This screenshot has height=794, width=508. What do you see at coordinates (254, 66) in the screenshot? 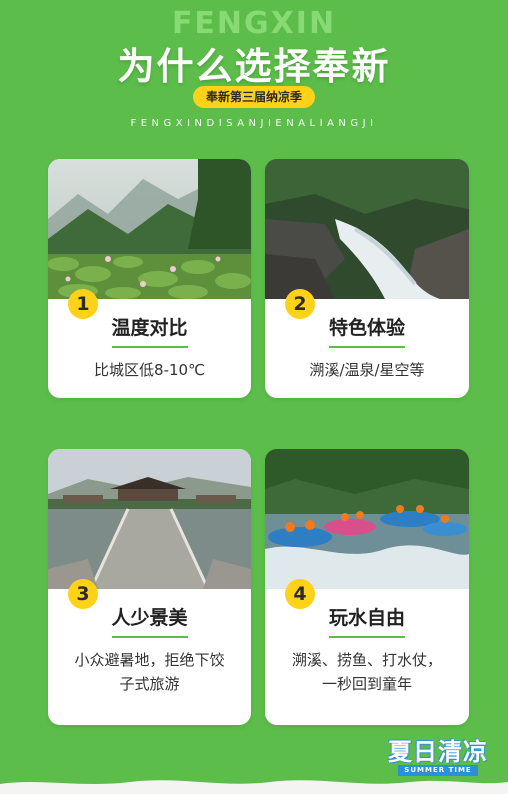
I see `page-title: 为什么选择奉新` at bounding box center [254, 66].